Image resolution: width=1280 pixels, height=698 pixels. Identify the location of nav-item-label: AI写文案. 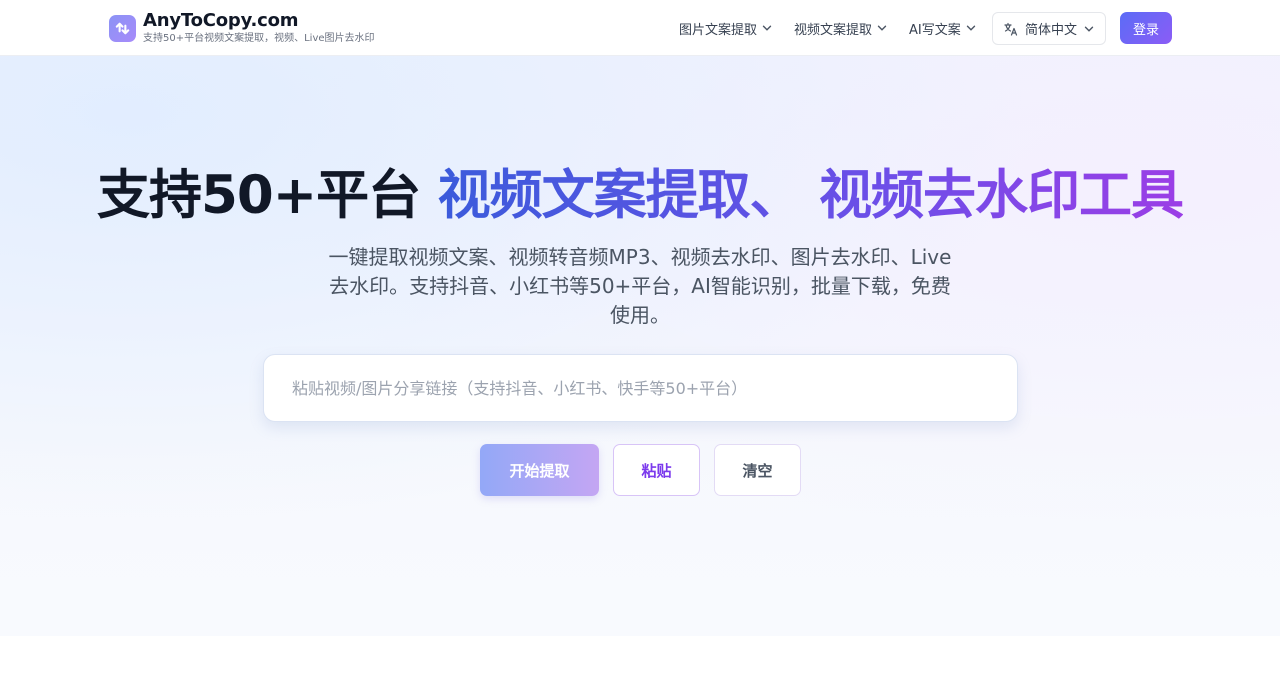
(935, 30).